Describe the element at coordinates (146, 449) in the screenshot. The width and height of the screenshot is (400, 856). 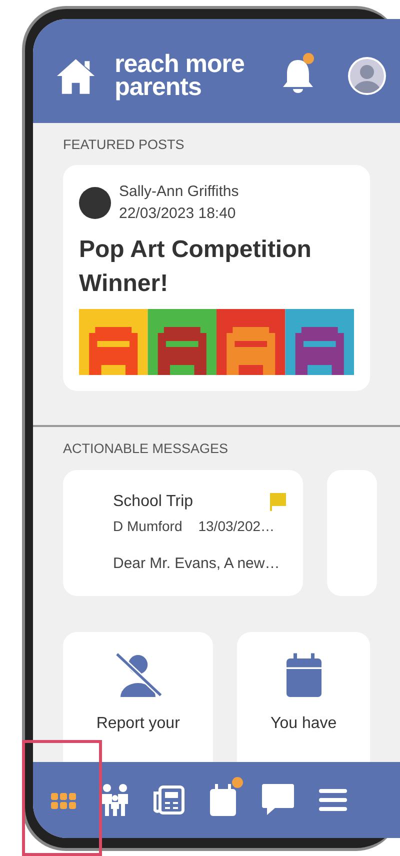
I see `section-heading: ACTIONABLE MESSAGES` at that location.